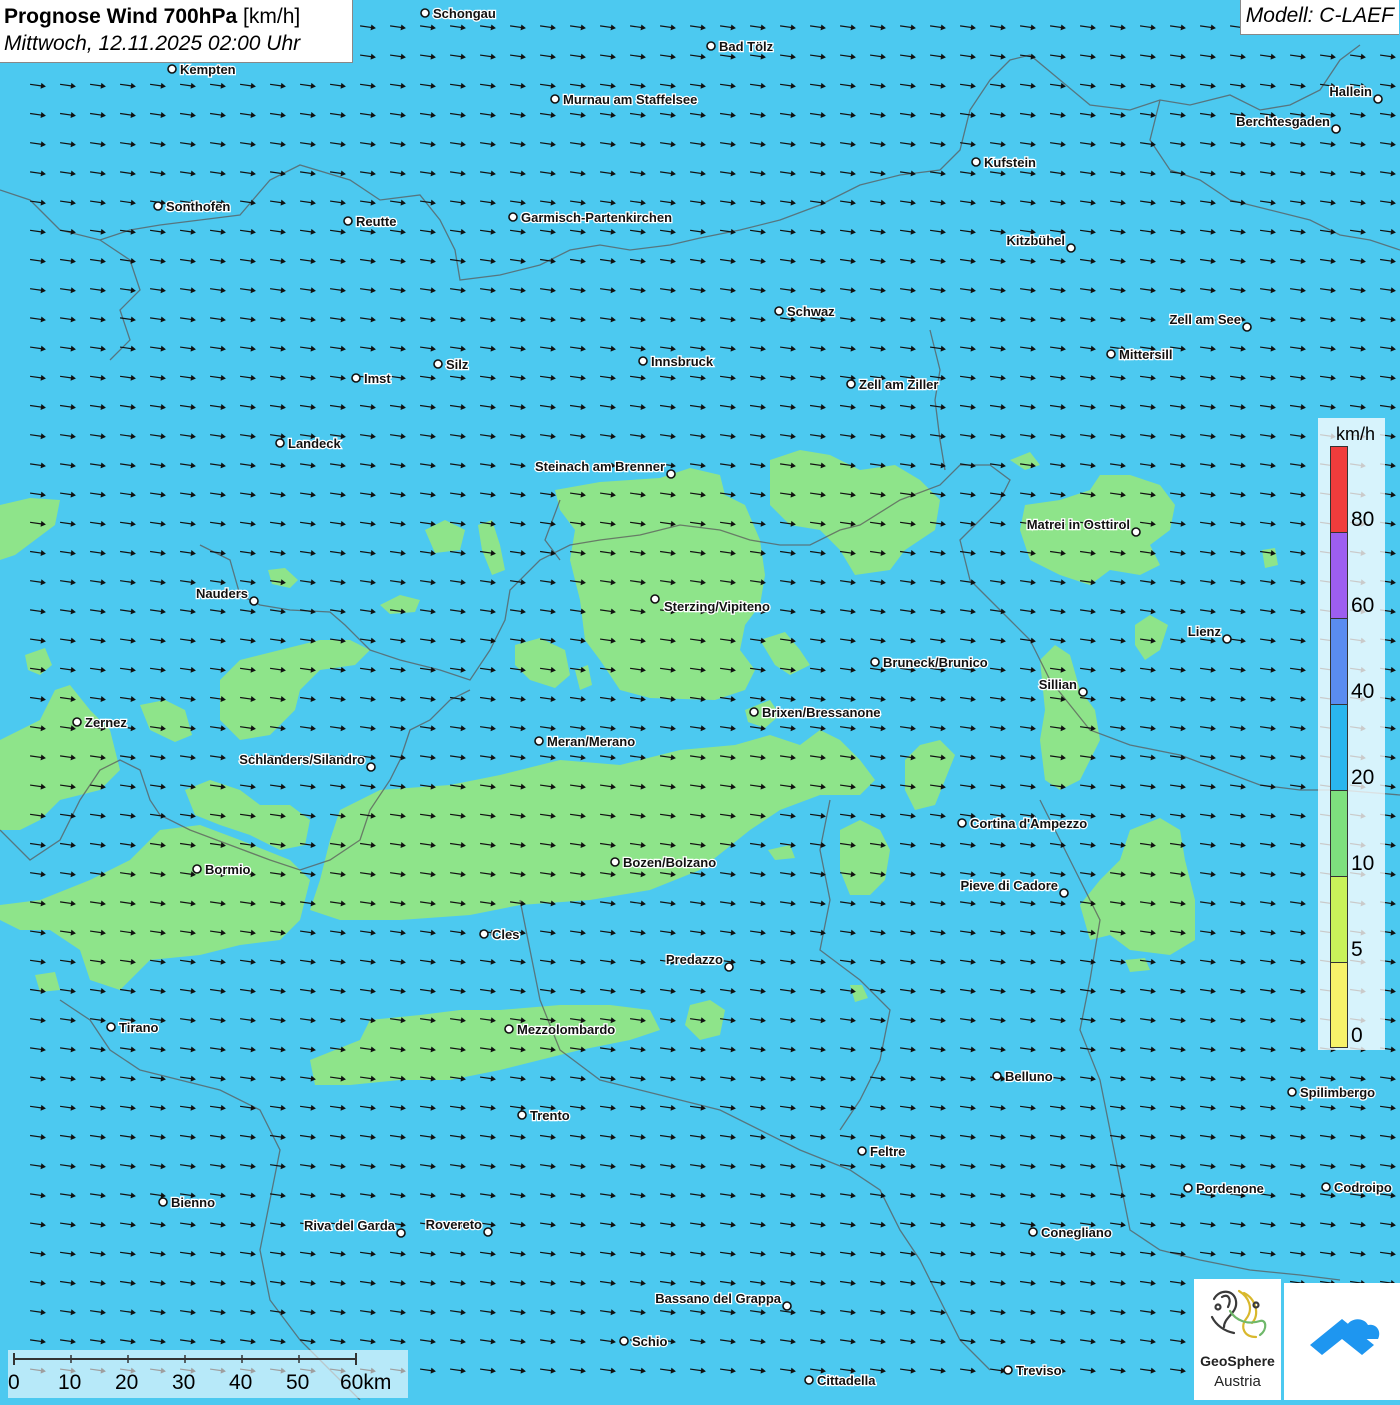 The width and height of the screenshot is (1400, 1405). I want to click on city-label: Reutte, so click(376, 221).